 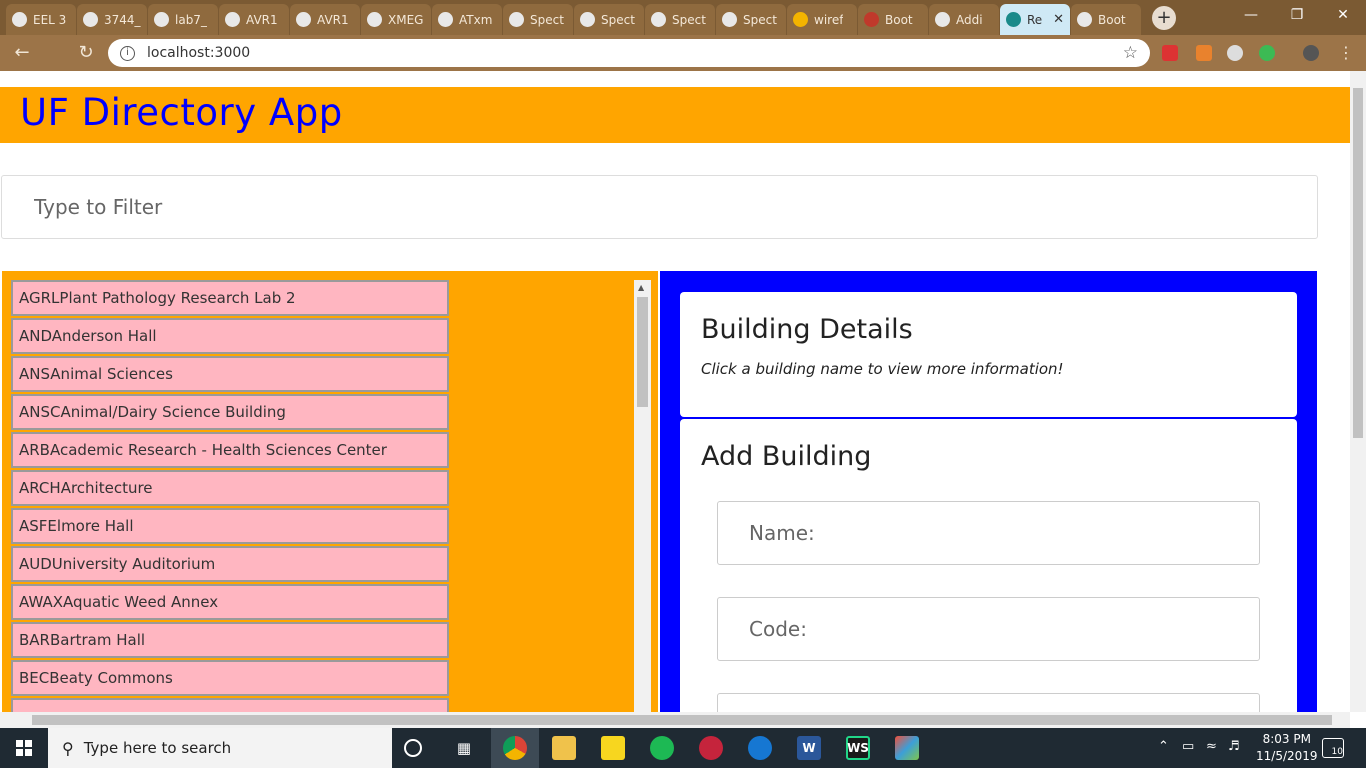 I want to click on cortana-icon, so click(x=413, y=748).